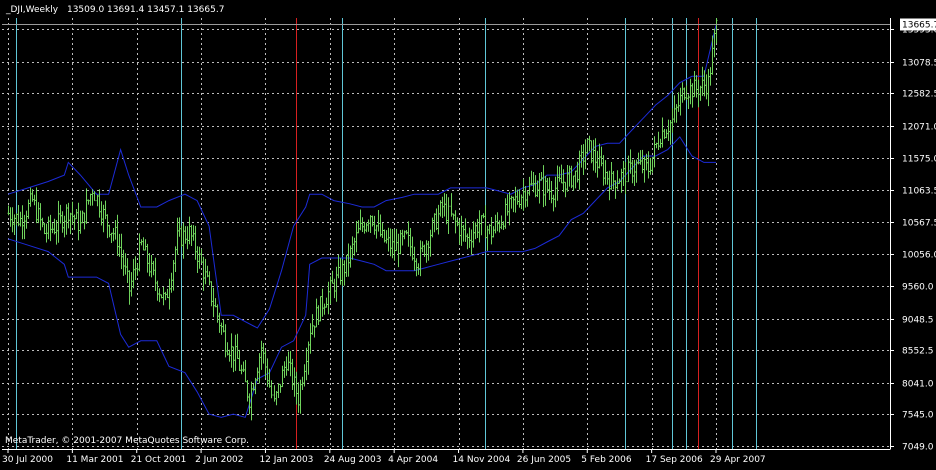  Describe the element at coordinates (919, 224) in the screenshot. I see `price-tick-label: 10567.5` at that location.